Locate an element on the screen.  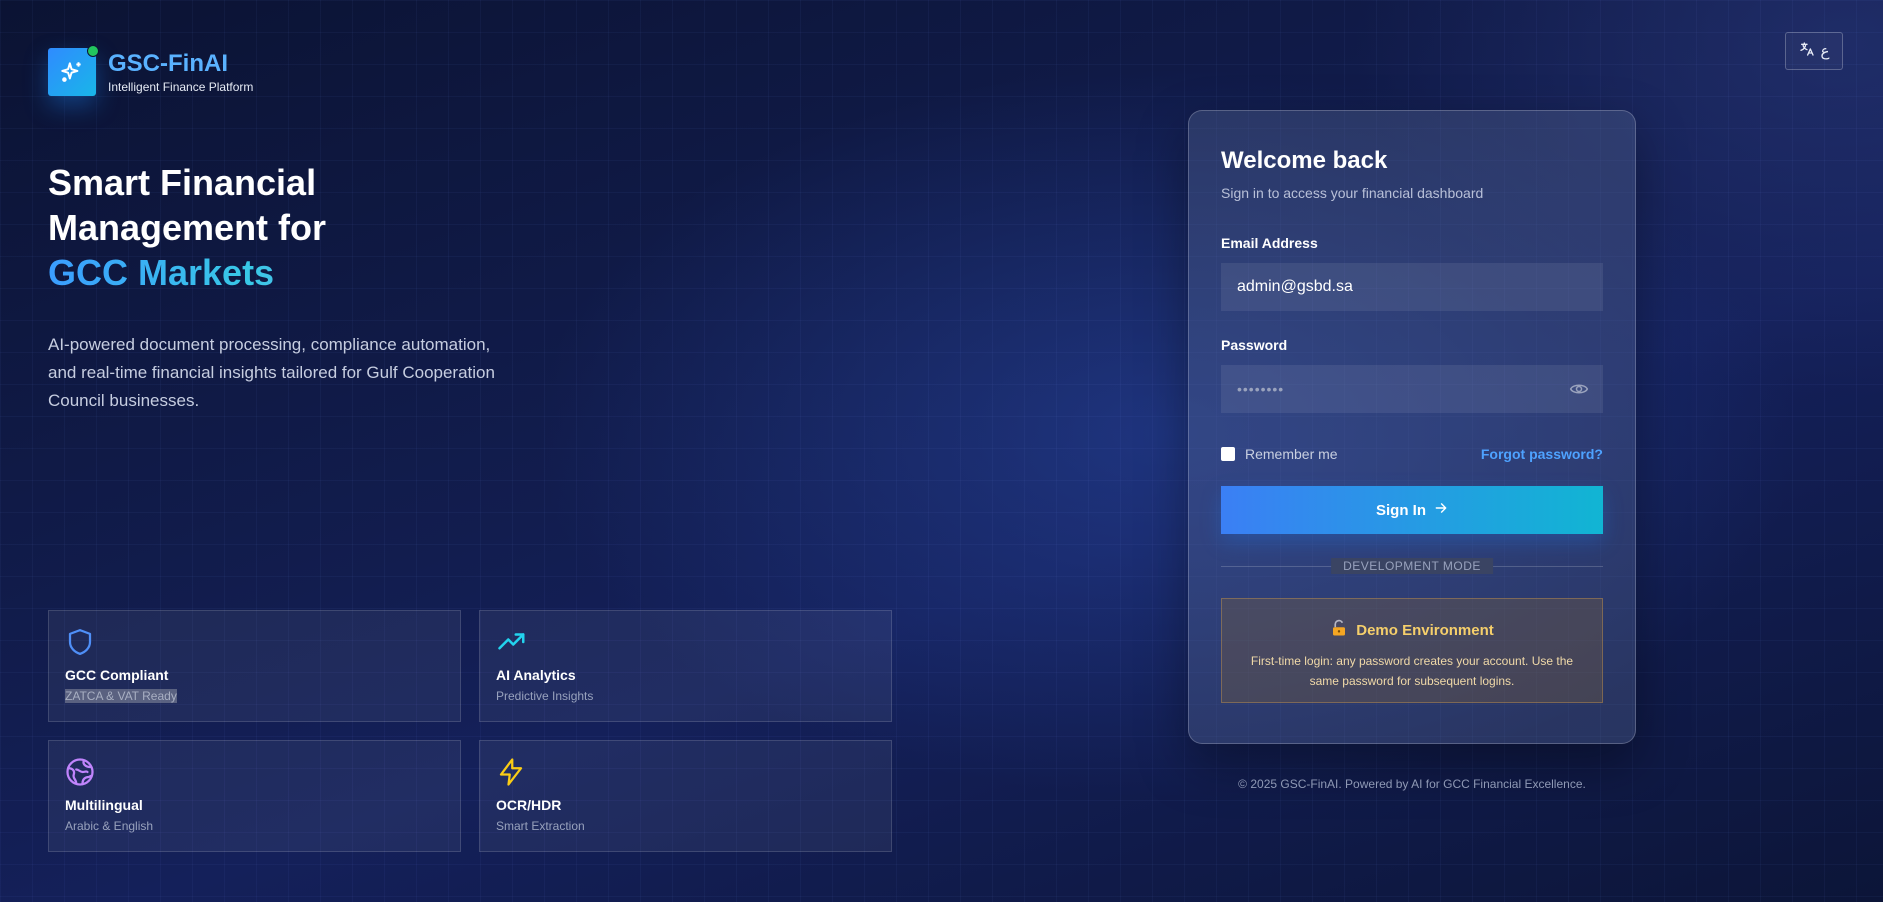
eye-icon is located at coordinates (1579, 390).